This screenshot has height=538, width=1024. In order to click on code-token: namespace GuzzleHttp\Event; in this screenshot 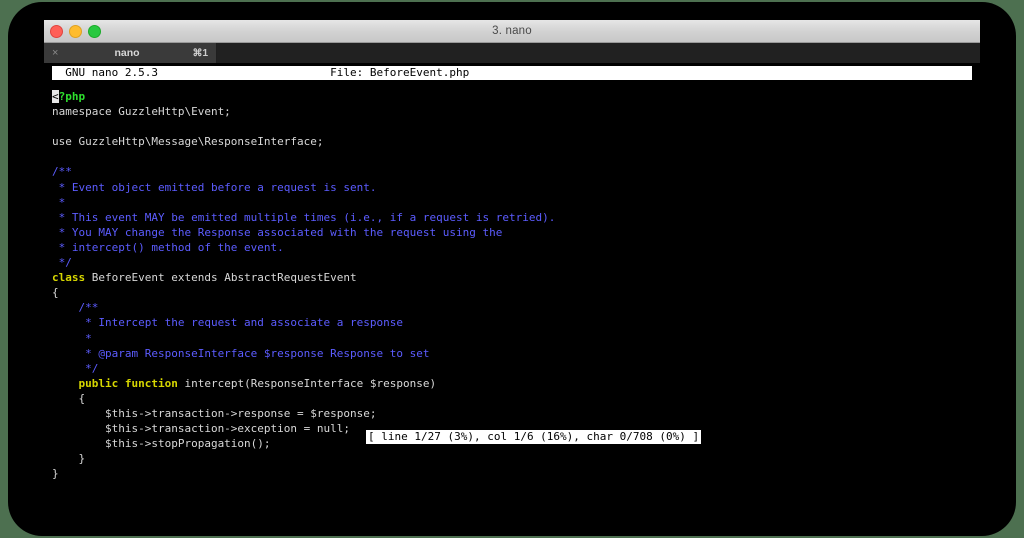, I will do `click(141, 112)`.